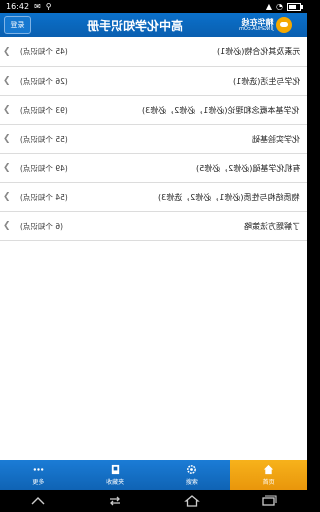 The height and width of the screenshot is (512, 320). Describe the element at coordinates (44, 110) in the screenshot. I see `topic-count: (93 个知识点)` at that location.